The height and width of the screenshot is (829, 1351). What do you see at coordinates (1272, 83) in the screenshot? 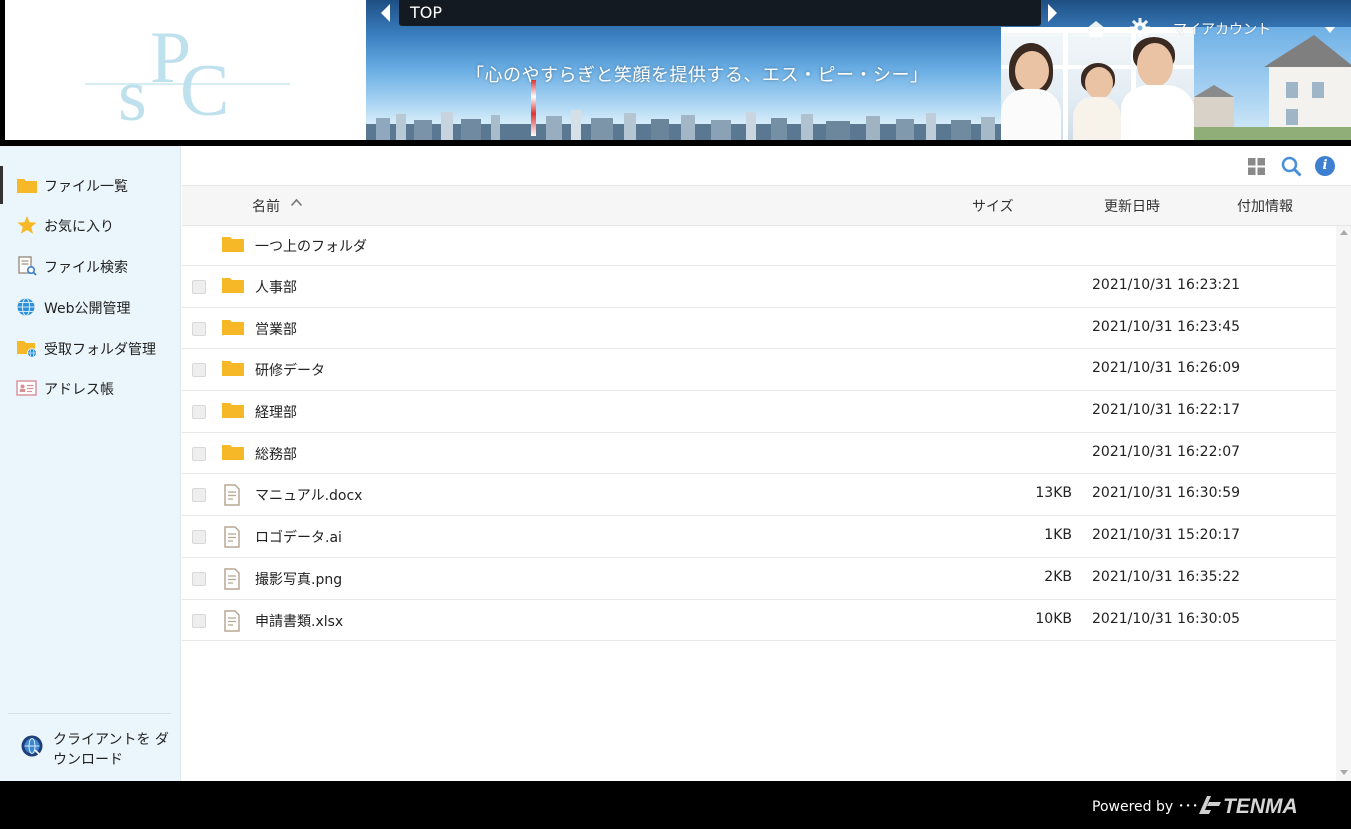
I see `house-photo` at bounding box center [1272, 83].